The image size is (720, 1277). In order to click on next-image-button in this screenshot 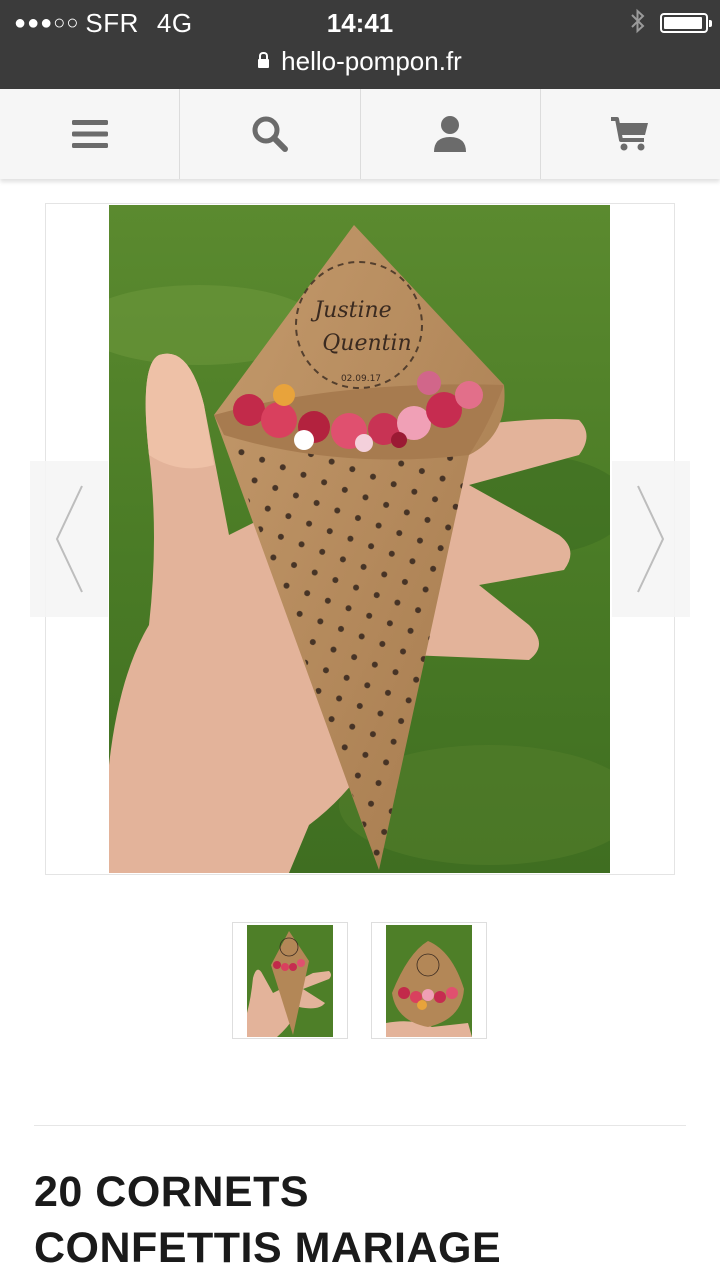, I will do `click(651, 539)`.